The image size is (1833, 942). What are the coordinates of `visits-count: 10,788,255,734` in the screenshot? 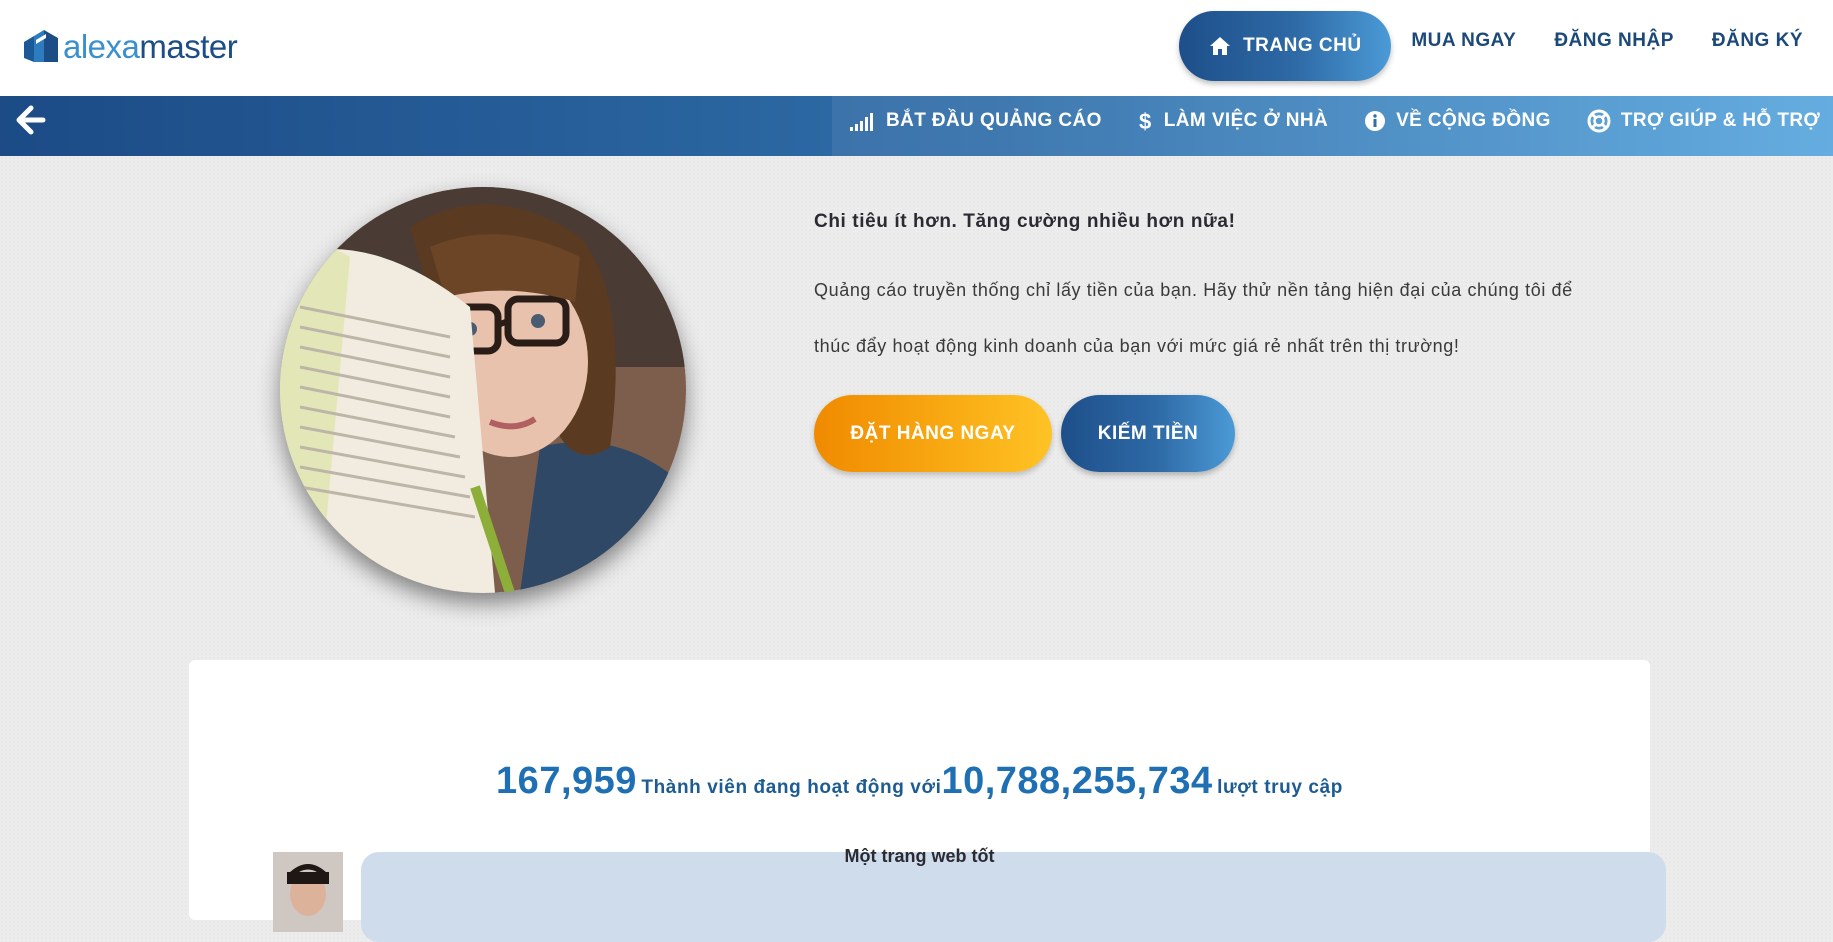 It's located at (1077, 781).